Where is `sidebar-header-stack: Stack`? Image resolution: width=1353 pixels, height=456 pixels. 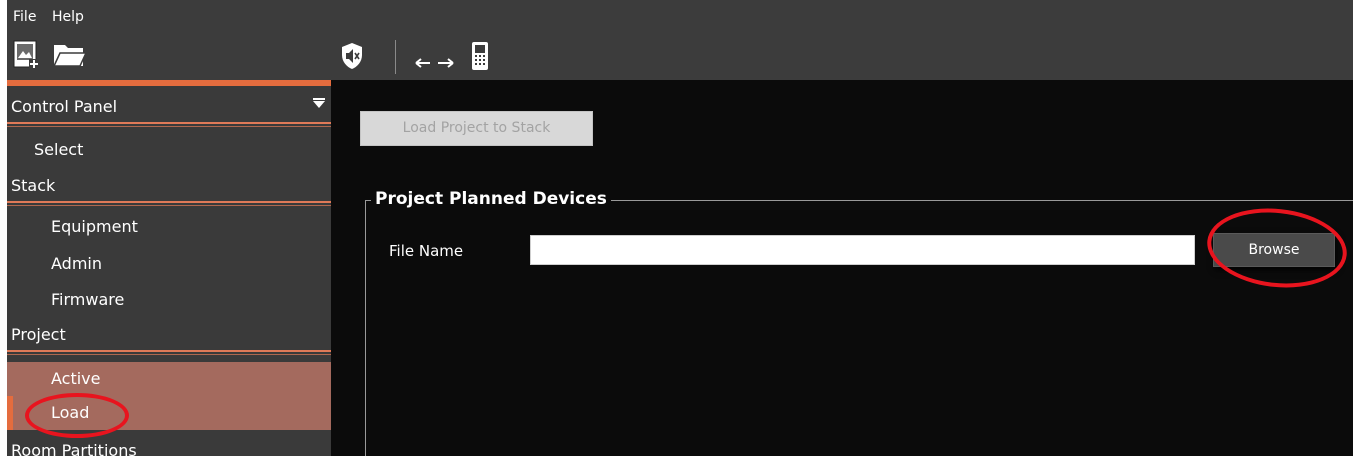 sidebar-header-stack: Stack is located at coordinates (169, 187).